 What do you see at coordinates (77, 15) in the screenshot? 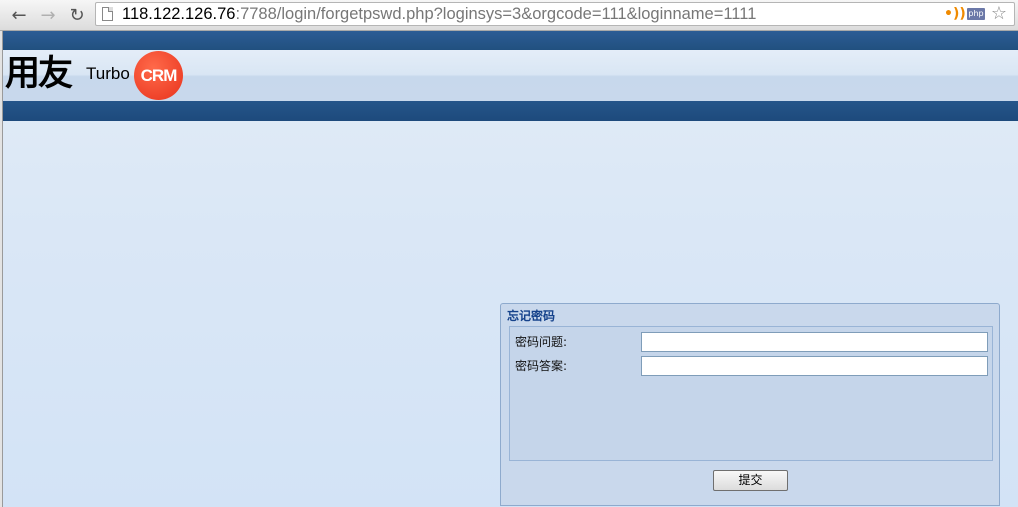
I see `reload-icon: ↻` at bounding box center [77, 15].